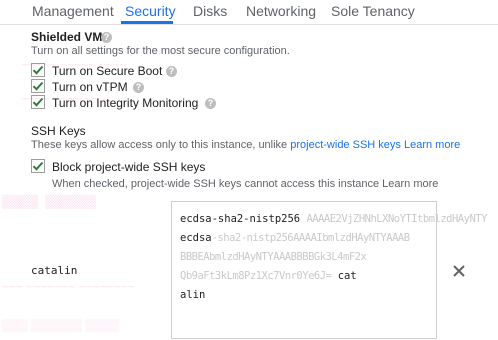 The image size is (498, 340). Describe the element at coordinates (396, 219) in the screenshot. I see `ssh-key-redacted: AAAAE2VjZHNhLXNoYTItbmlzdHAyNTY` at that location.